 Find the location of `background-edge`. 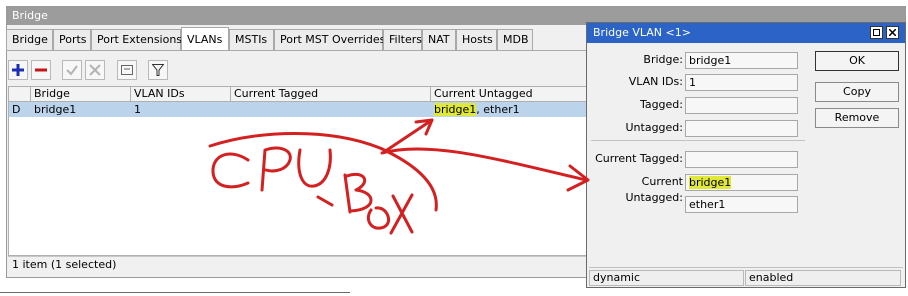

background-edge is located at coordinates (175, 292).